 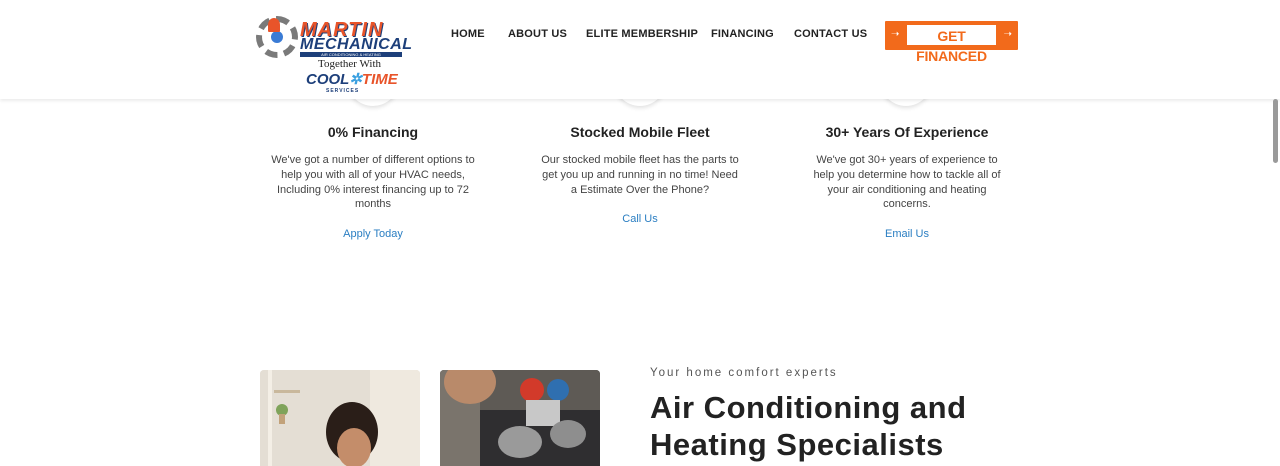 What do you see at coordinates (744, 373) in the screenshot?
I see `section-tagline: Your home comfort experts` at bounding box center [744, 373].